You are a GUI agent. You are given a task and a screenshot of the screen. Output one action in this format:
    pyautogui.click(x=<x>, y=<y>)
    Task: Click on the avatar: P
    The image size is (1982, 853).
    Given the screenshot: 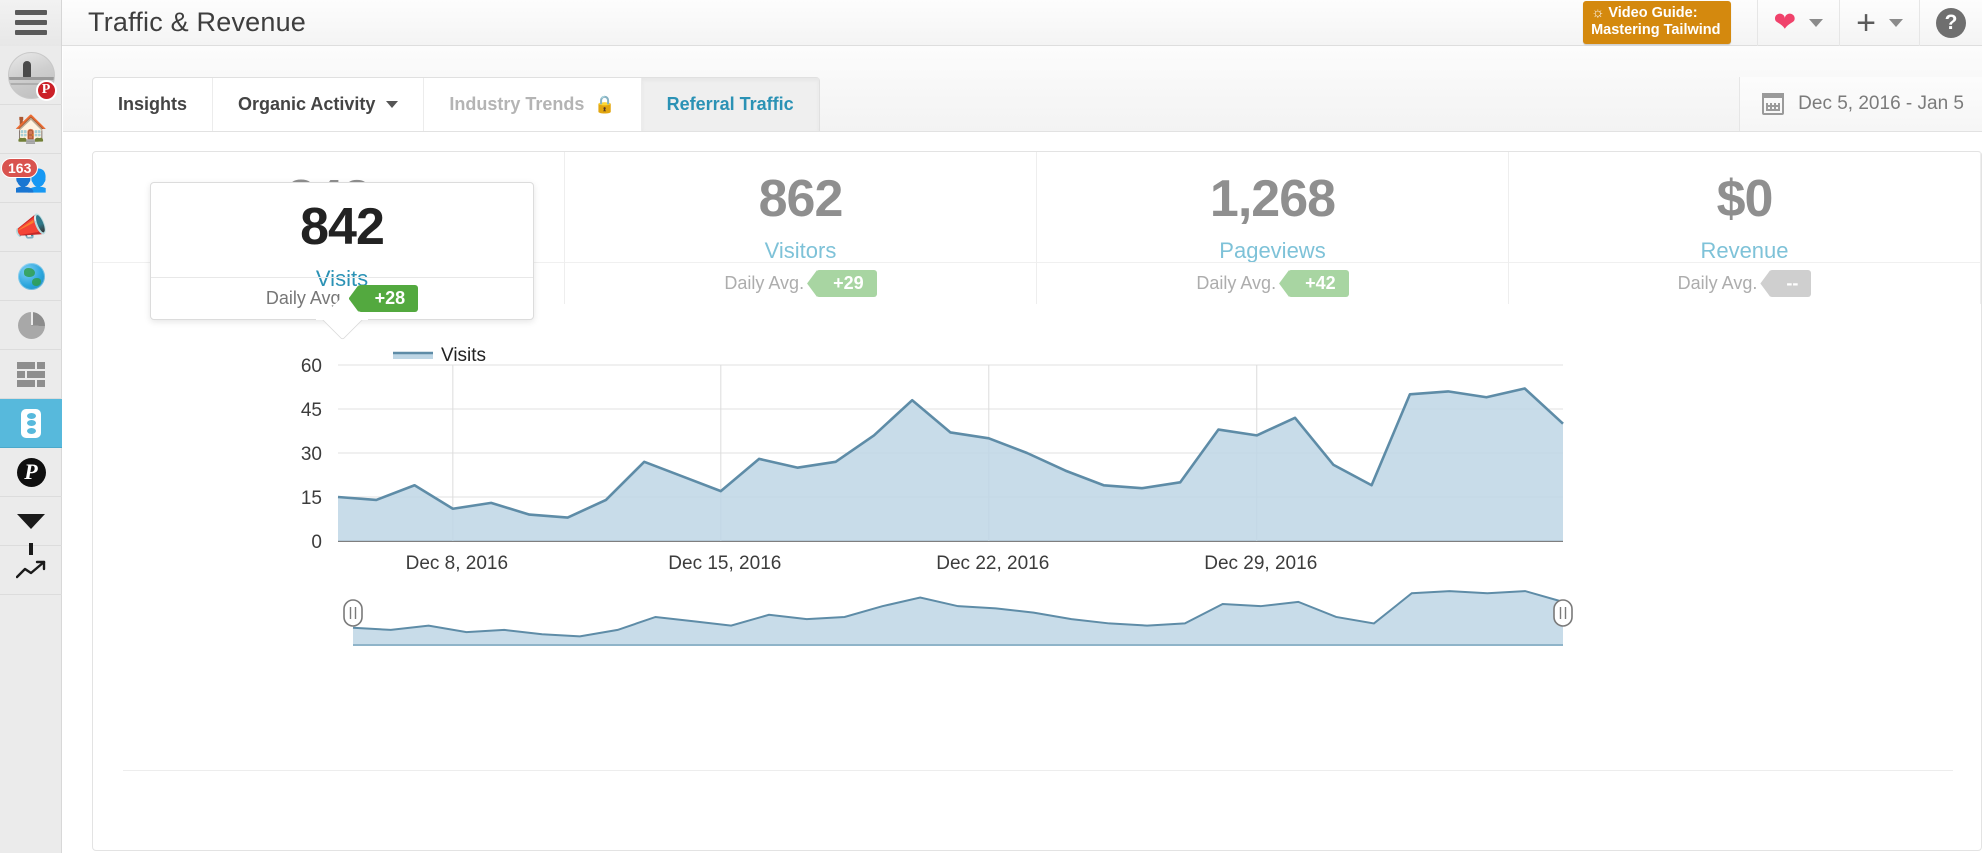 What is the action you would take?
    pyautogui.click(x=32, y=76)
    